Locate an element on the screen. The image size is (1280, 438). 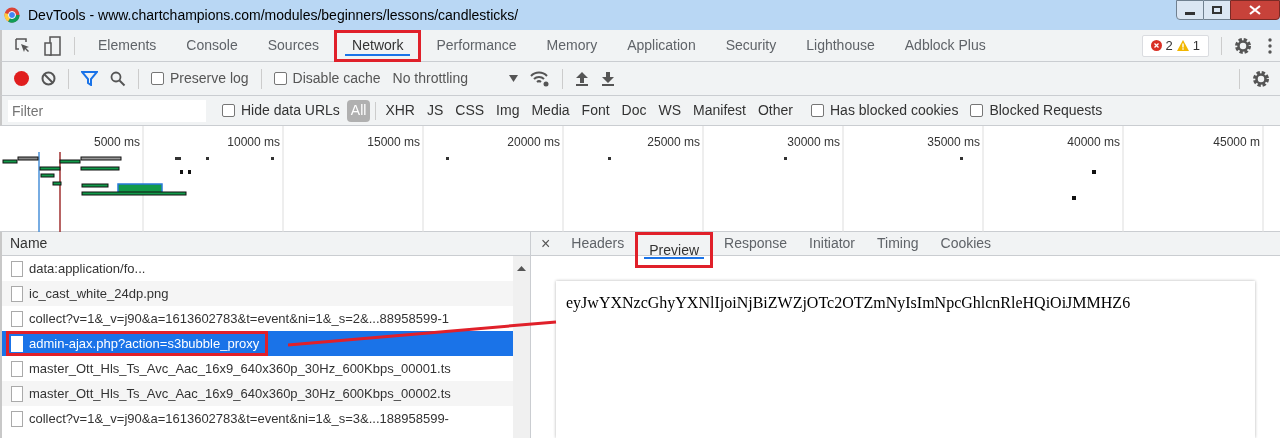
request-row: master_Ott_Hls_Ts_Avc_Aac_16x9_640x360p_30Hz_600Kbps_00002.ts is located at coordinates (257, 393).